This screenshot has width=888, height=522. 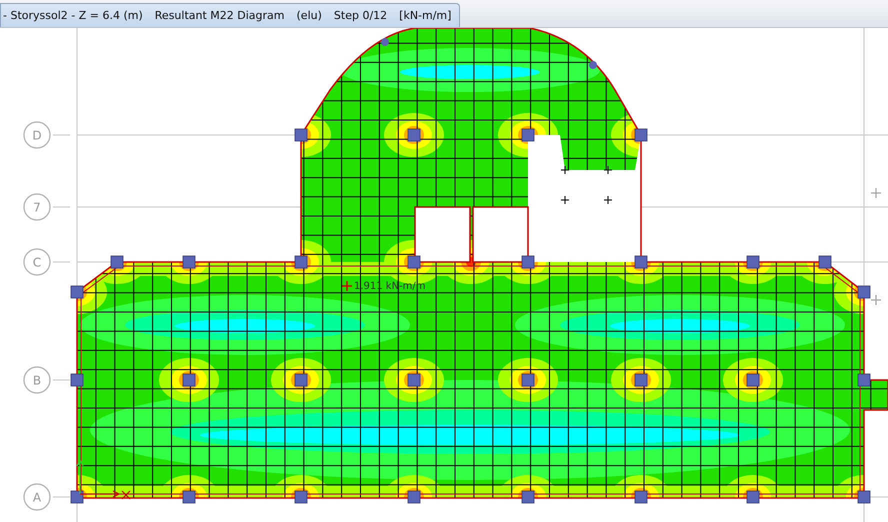 I want to click on load-case-label: (elu), so click(x=309, y=15).